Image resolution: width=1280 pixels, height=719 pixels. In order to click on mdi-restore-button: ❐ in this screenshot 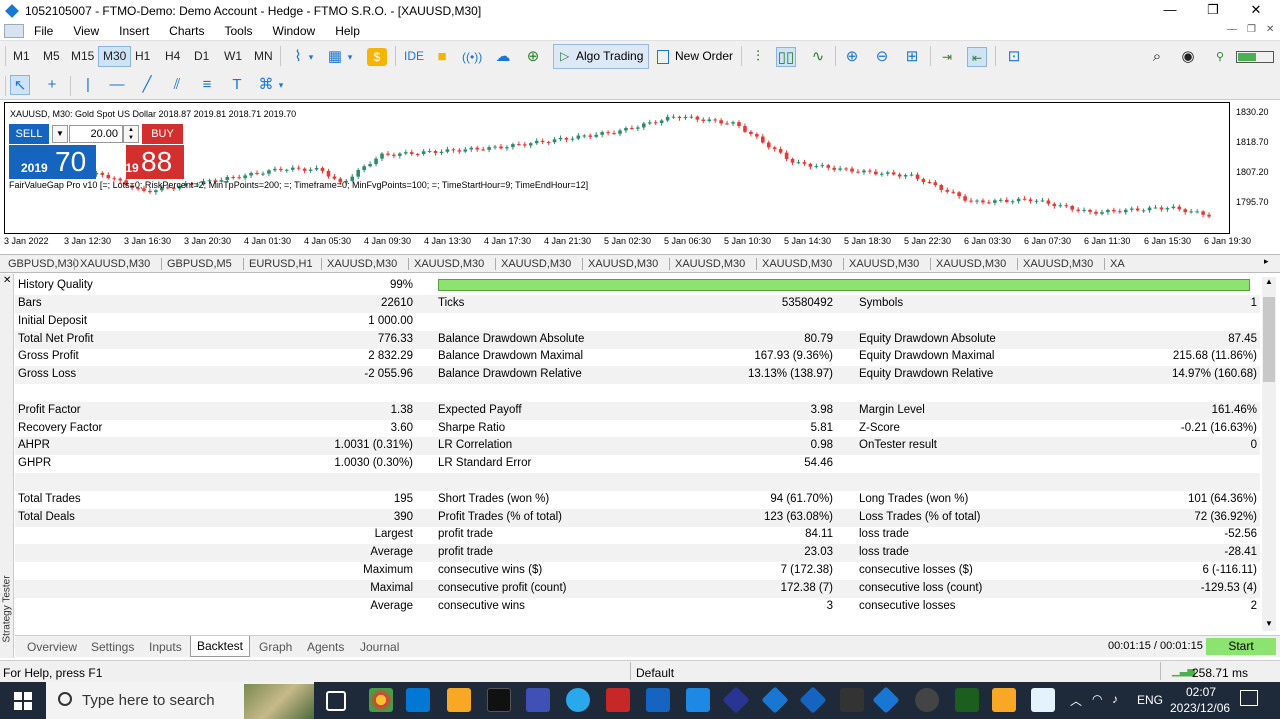, I will do `click(1251, 29)`.